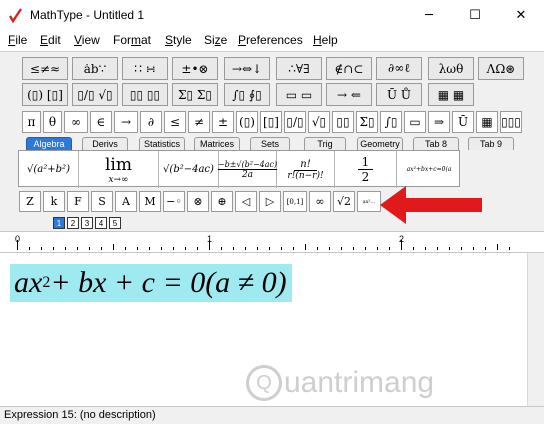 This screenshot has height=424, width=544. Describe the element at coordinates (295, 201) in the screenshot. I see `symbol-interval-button: [0,1]` at that location.